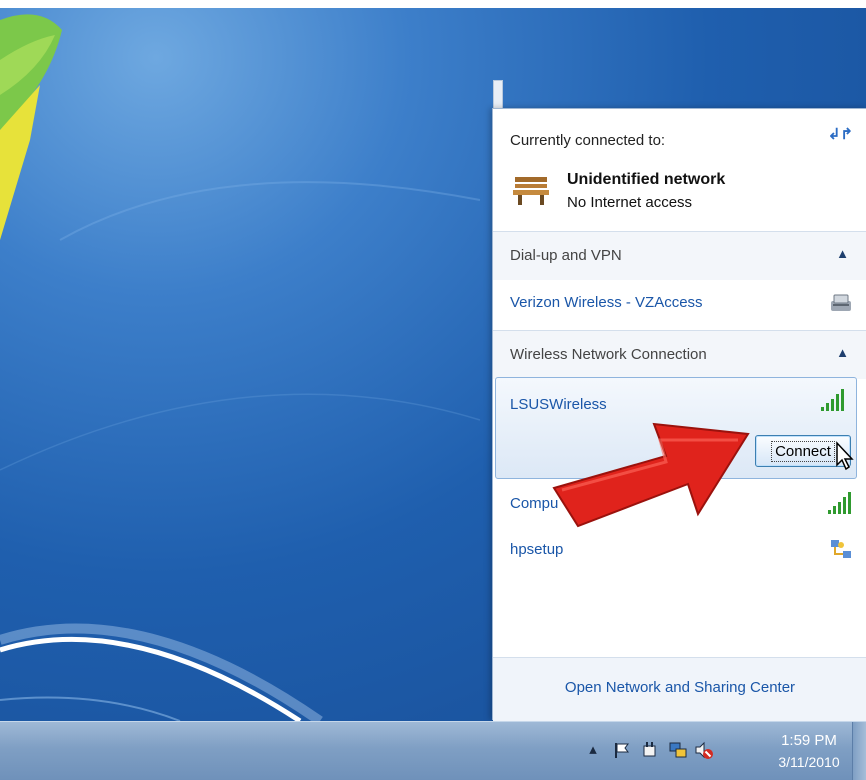  I want to click on show-desktop-button, so click(859, 751).